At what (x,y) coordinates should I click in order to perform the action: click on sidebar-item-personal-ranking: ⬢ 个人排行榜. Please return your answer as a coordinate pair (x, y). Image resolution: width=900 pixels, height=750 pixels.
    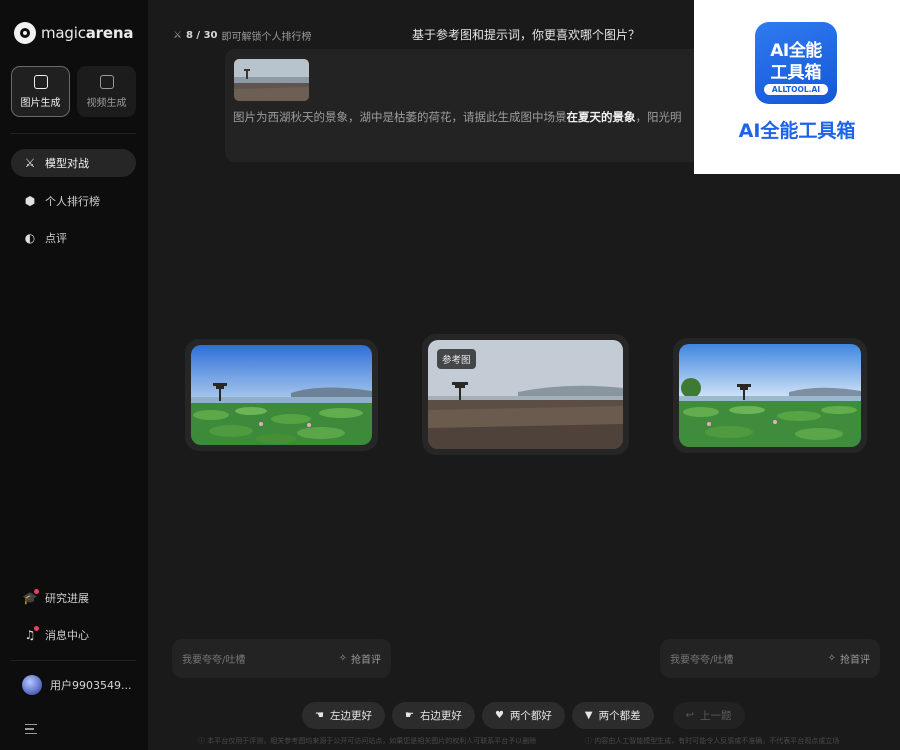
    Looking at the image, I should click on (73, 201).